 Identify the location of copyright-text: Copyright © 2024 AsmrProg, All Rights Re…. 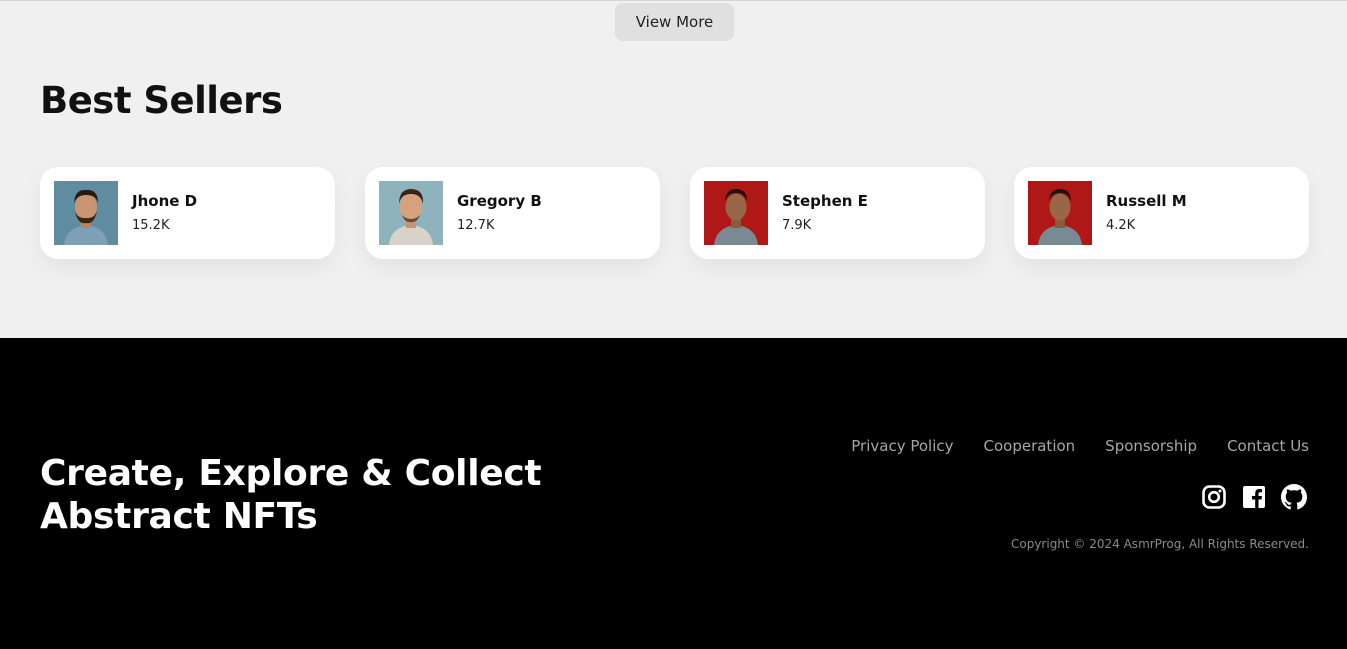
(1159, 544).